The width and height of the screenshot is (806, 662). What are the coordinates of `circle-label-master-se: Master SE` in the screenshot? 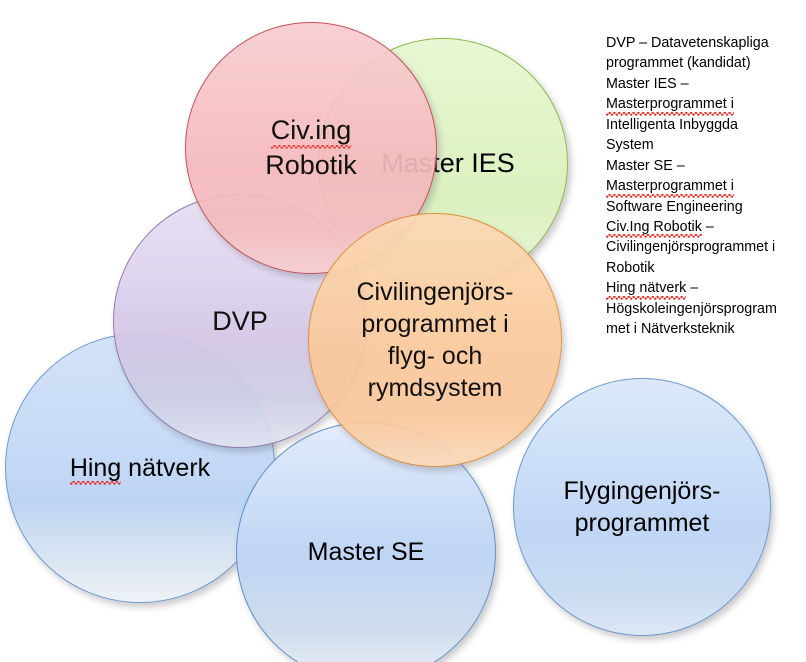 It's located at (366, 552).